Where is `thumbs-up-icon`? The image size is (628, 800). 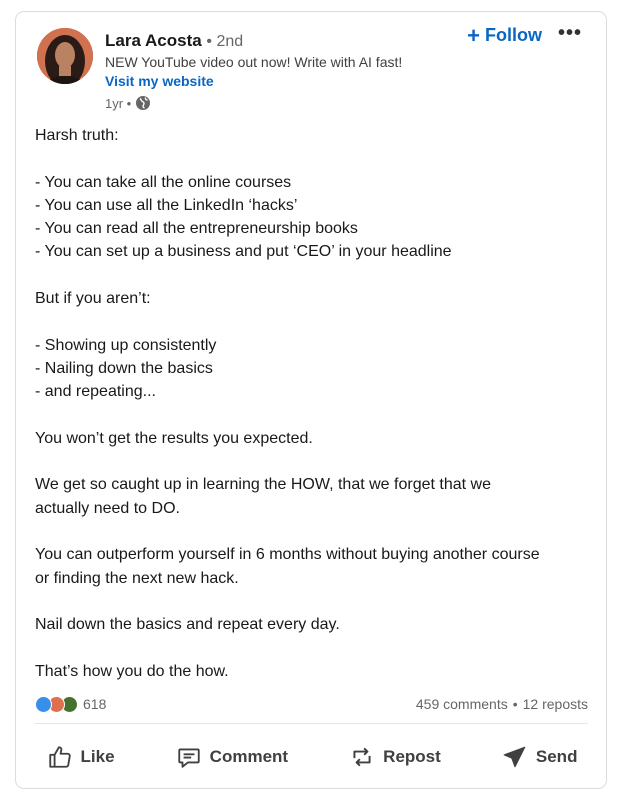 thumbs-up-icon is located at coordinates (59, 757).